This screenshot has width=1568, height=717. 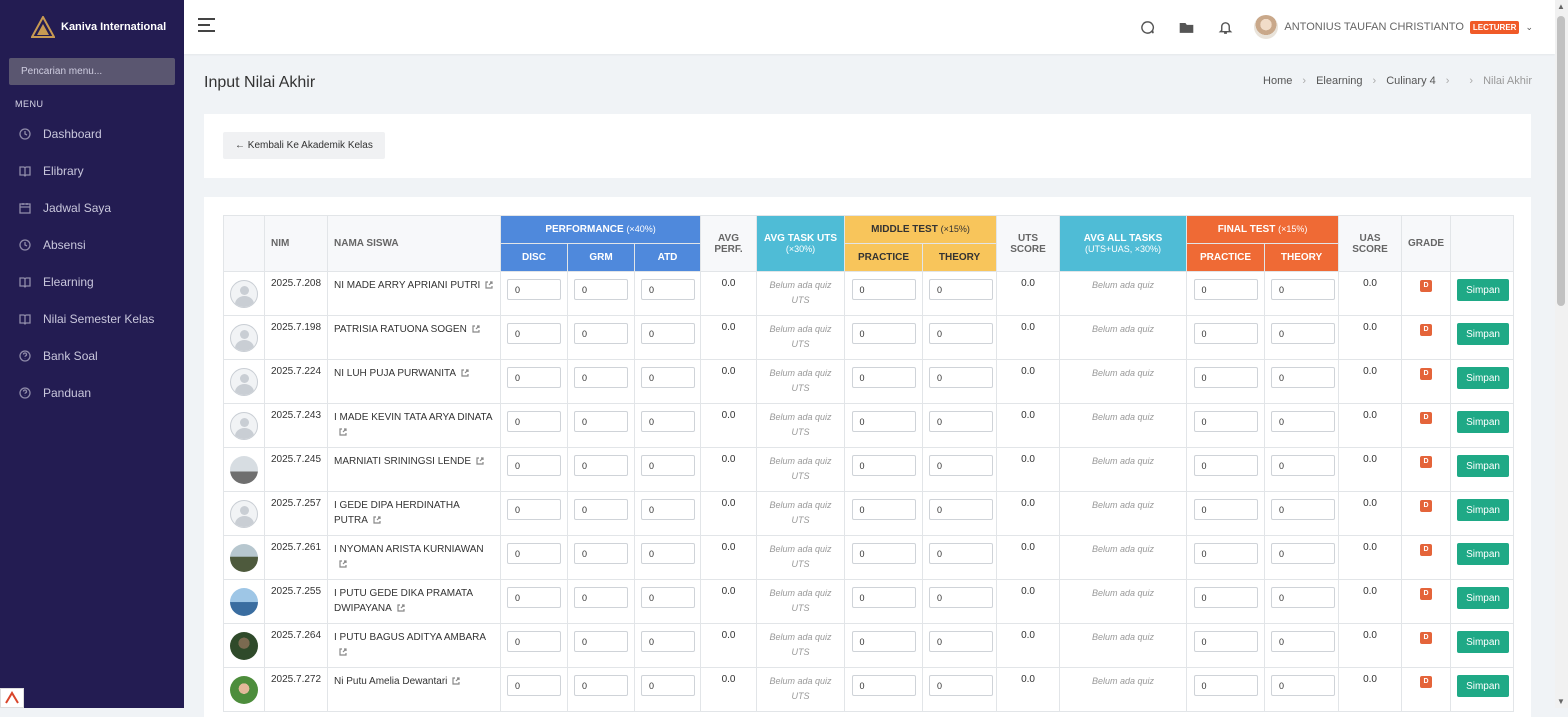 What do you see at coordinates (1411, 81) in the screenshot?
I see `breadcrumb-class: Culinary 4` at bounding box center [1411, 81].